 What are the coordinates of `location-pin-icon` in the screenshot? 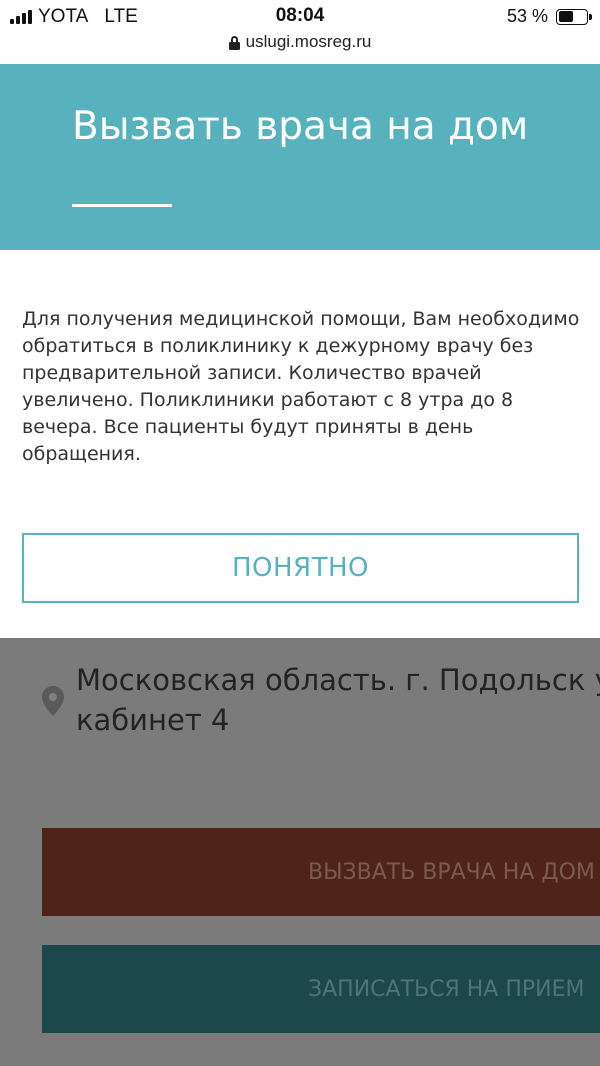 It's located at (53, 701).